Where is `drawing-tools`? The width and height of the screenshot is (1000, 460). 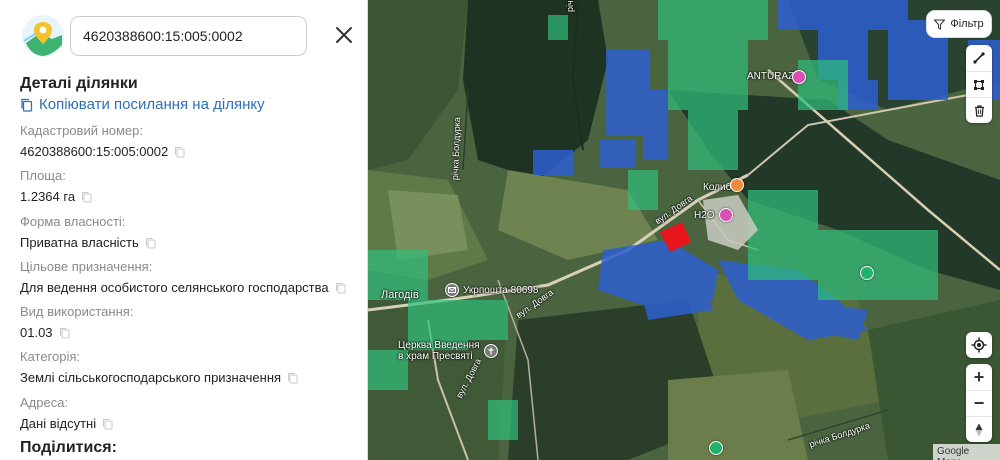 drawing-tools is located at coordinates (979, 84).